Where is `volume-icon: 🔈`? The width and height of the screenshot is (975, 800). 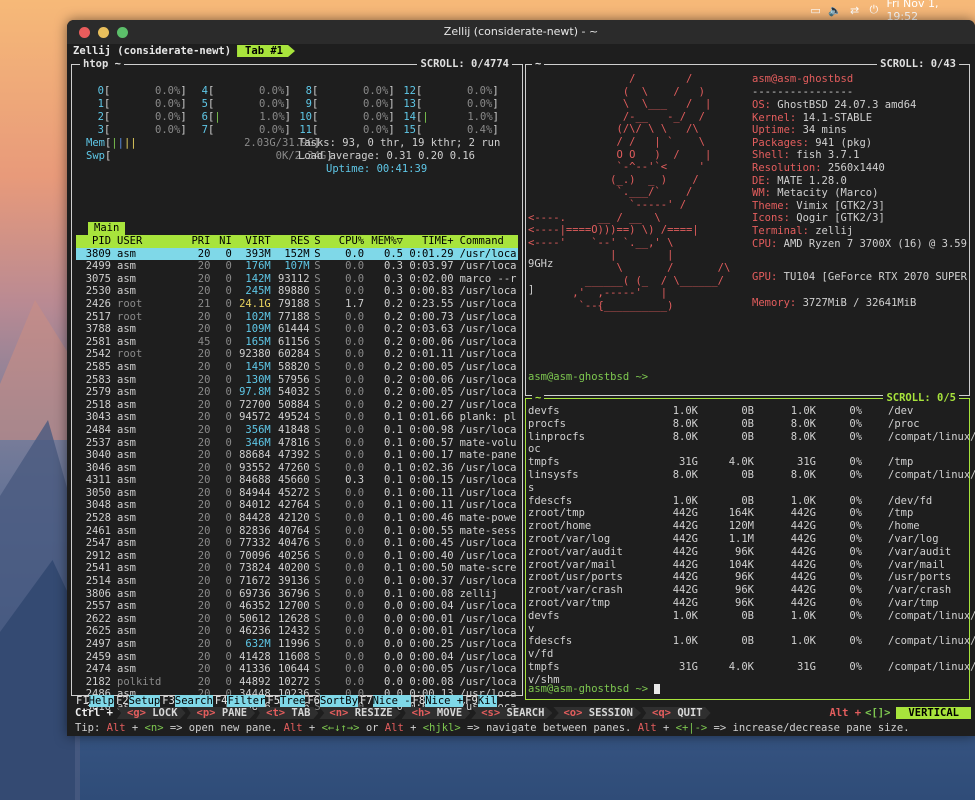 volume-icon: 🔈 is located at coordinates (835, 10).